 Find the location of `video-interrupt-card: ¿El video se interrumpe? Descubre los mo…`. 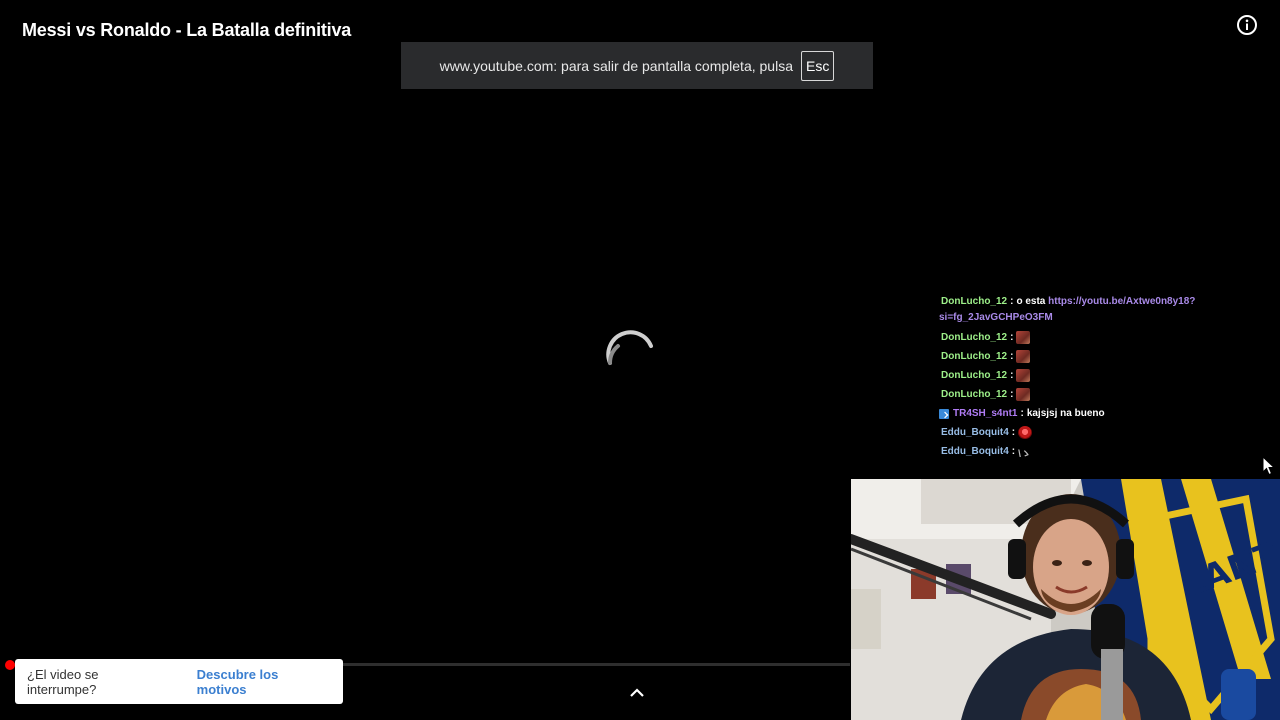

video-interrupt-card: ¿El video se interrumpe? Descubre los mo… is located at coordinates (179, 681).